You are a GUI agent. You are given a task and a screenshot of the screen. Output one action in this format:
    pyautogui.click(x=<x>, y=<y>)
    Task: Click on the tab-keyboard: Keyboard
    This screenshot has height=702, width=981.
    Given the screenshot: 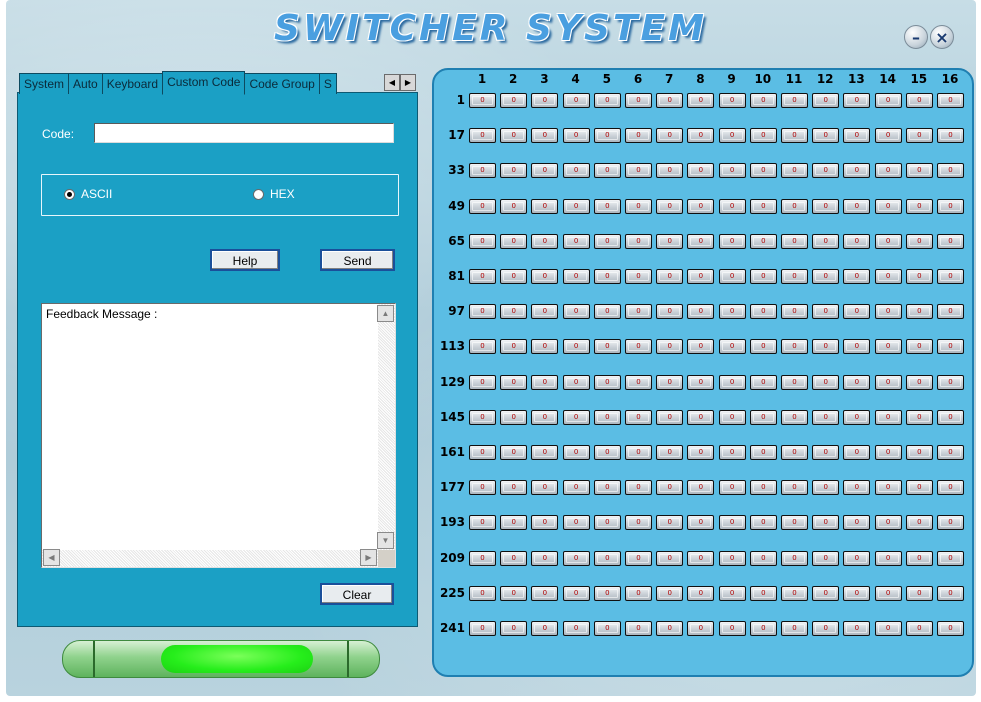 What is the action you would take?
    pyautogui.click(x=132, y=83)
    